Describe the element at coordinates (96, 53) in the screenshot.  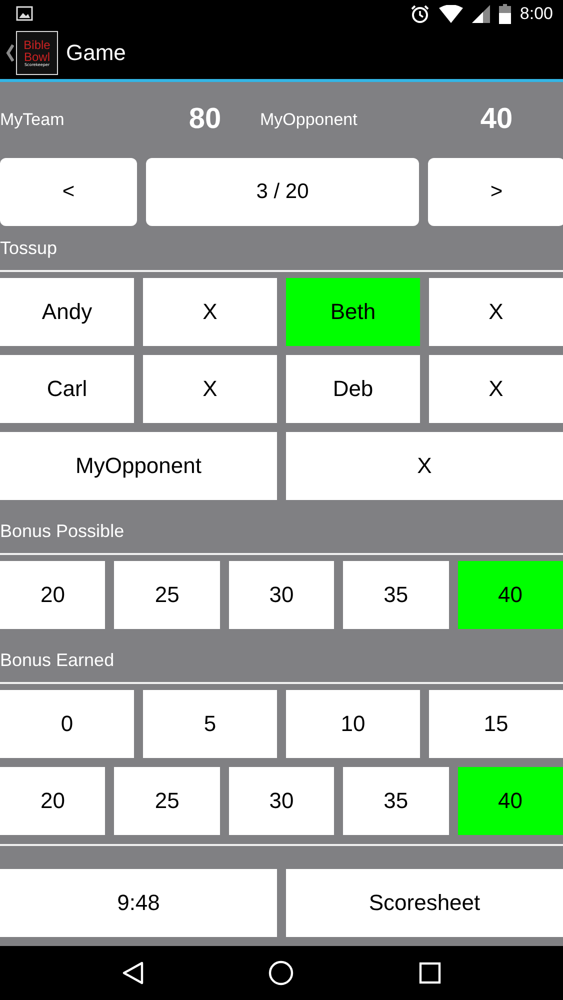
I see `screen-title: Game` at that location.